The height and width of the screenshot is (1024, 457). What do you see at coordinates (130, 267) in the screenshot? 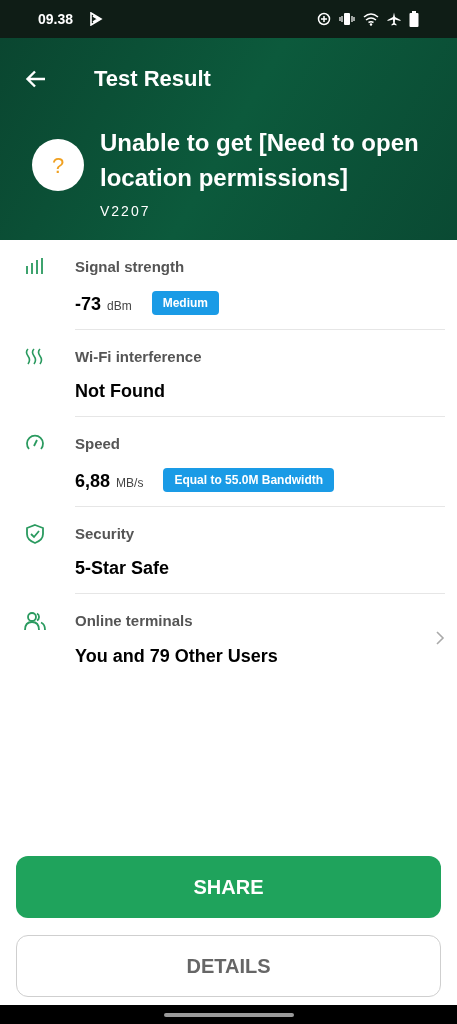
I see `item-label: Signal strength` at bounding box center [130, 267].